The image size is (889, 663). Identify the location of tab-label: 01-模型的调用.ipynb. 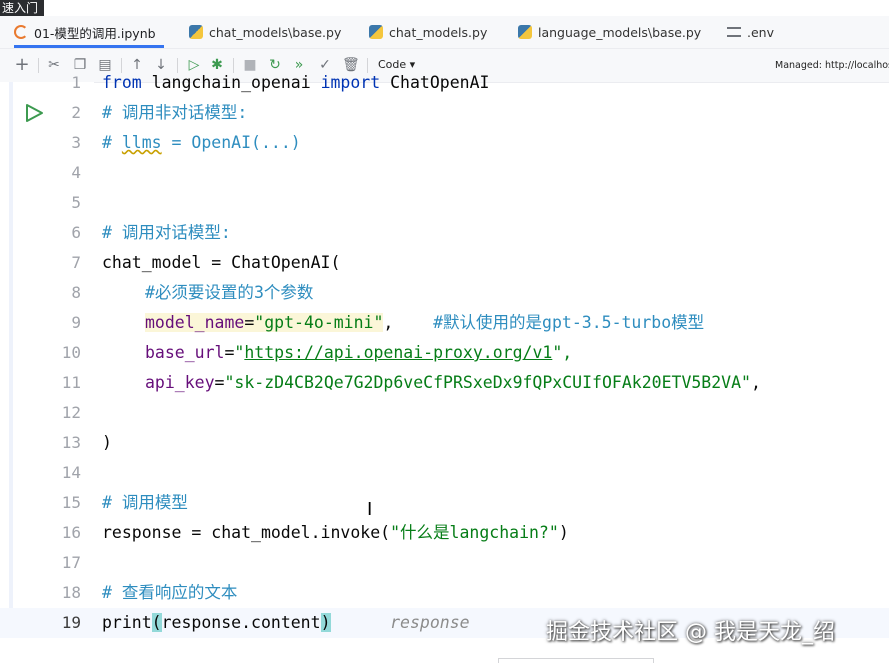
(95, 33).